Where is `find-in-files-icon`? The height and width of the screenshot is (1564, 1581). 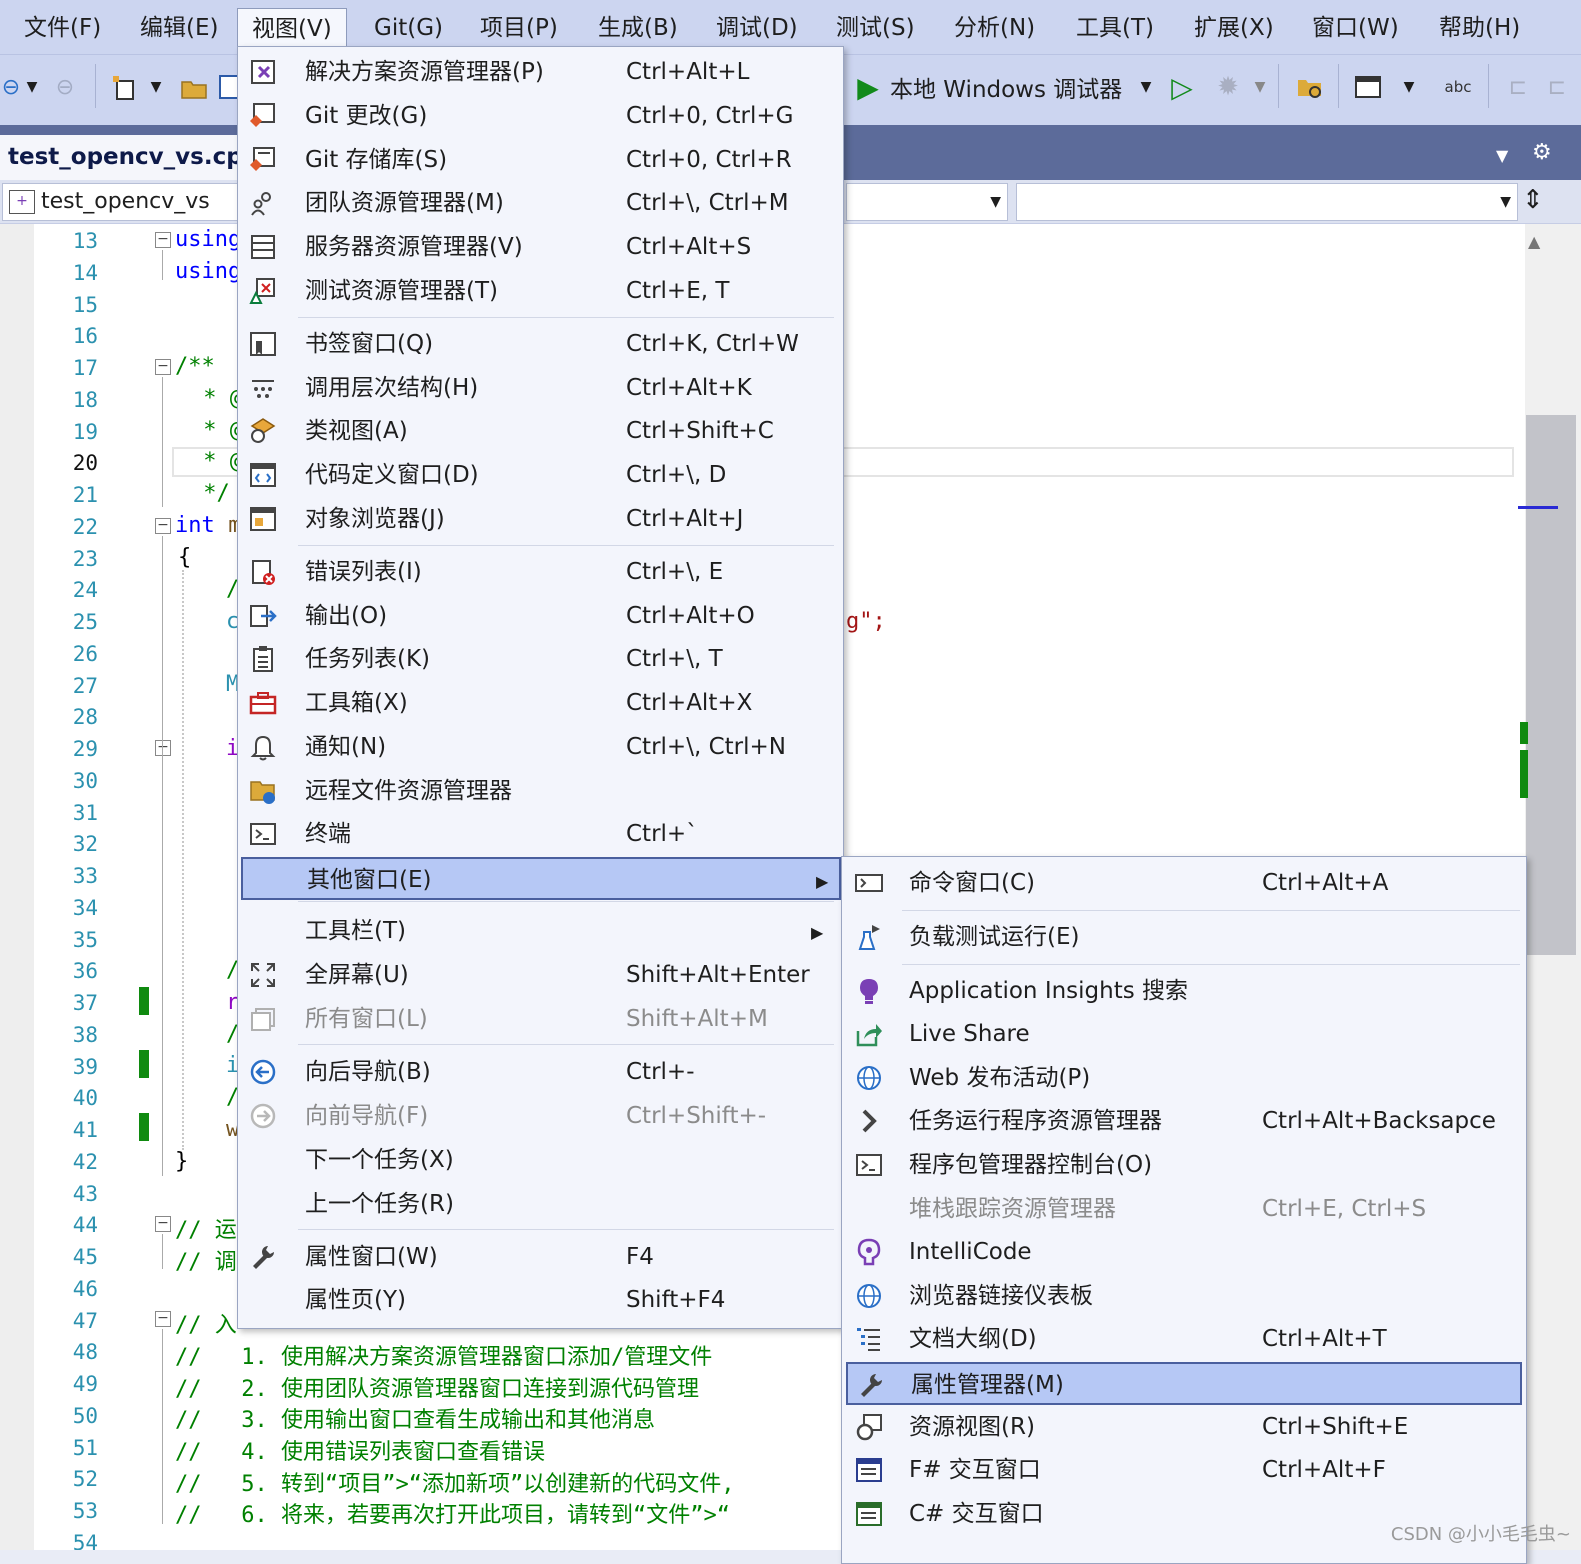
find-in-files-icon is located at coordinates (1310, 87).